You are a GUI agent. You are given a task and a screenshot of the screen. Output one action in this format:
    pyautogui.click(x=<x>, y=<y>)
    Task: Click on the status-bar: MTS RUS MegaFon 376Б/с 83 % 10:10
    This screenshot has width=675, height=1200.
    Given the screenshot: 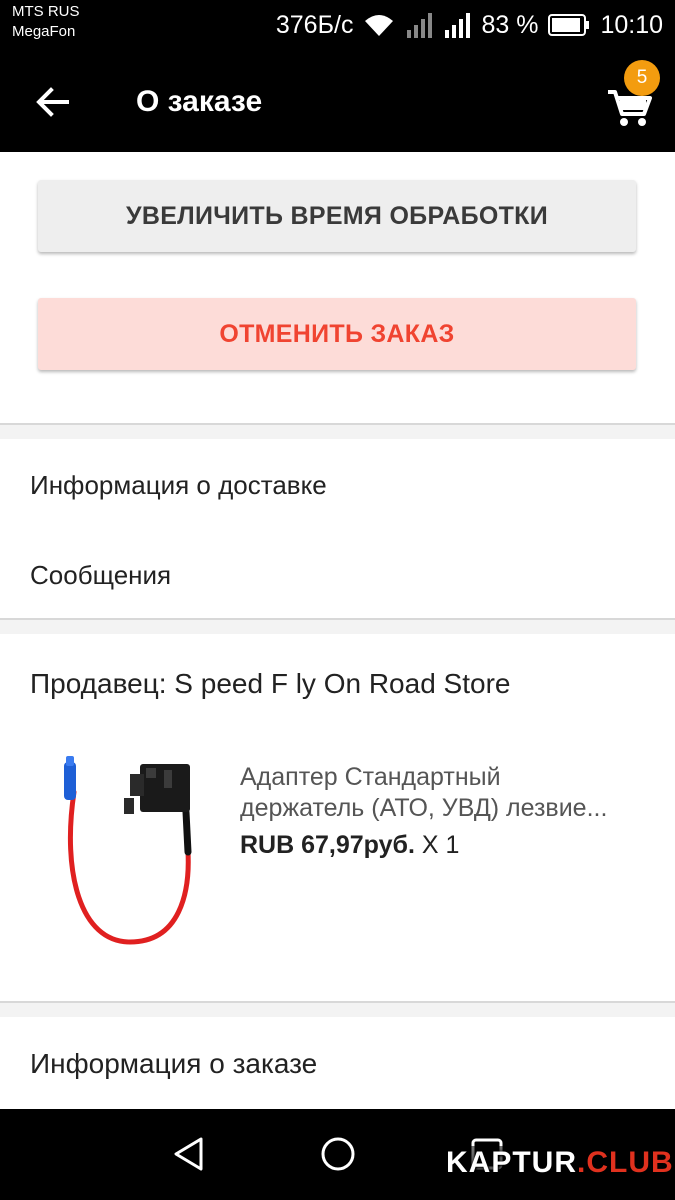 What is the action you would take?
    pyautogui.click(x=337, y=26)
    